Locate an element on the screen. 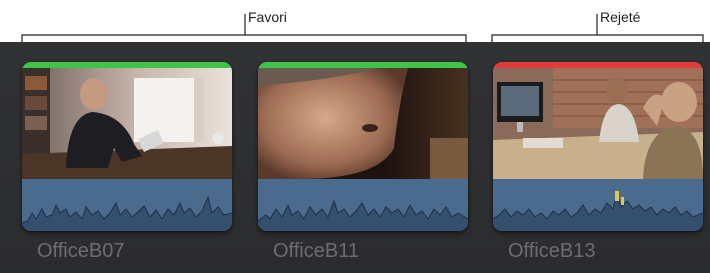 The image size is (710, 273). favorite-annotation-label: Favori is located at coordinates (267, 17).